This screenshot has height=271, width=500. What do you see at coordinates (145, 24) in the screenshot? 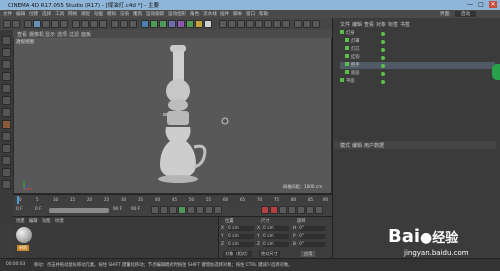
I see `cube-icon` at bounding box center [145, 24].